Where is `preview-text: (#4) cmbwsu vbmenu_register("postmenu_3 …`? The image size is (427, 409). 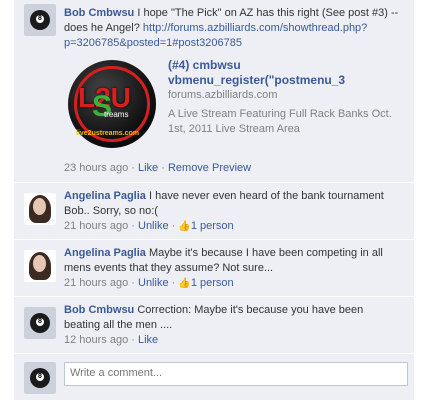 preview-text: (#4) cmbwsu vbmenu_register("postmenu_3 … is located at coordinates (286, 97).